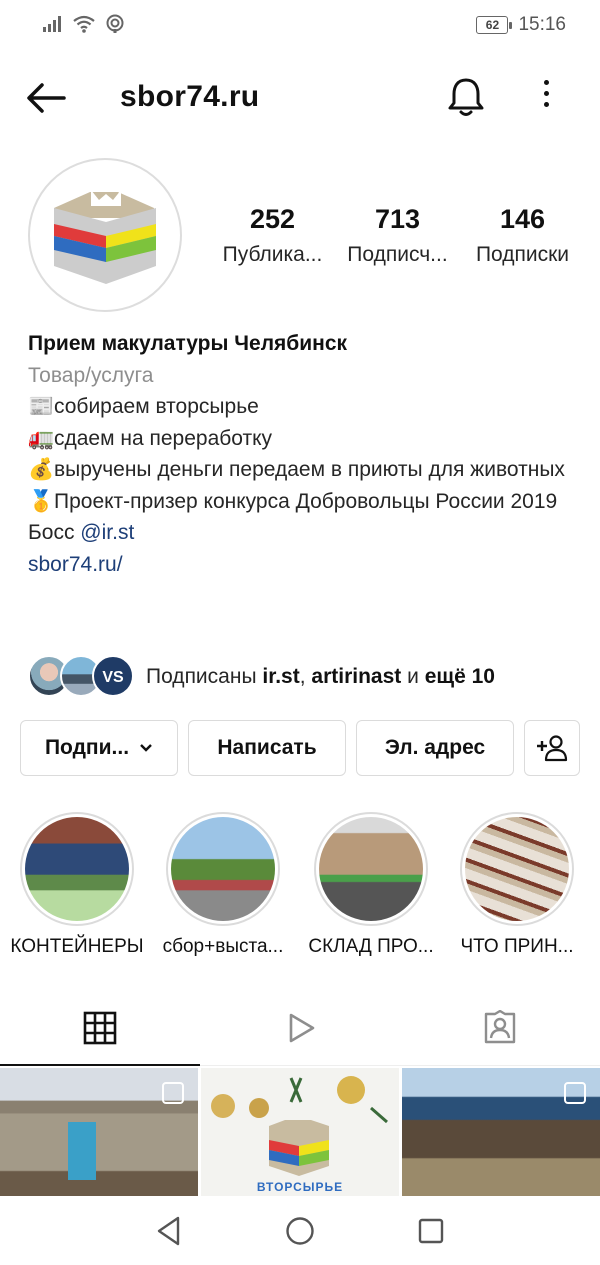 The image size is (600, 1265). I want to click on profile-tabs, so click(300, 1028).